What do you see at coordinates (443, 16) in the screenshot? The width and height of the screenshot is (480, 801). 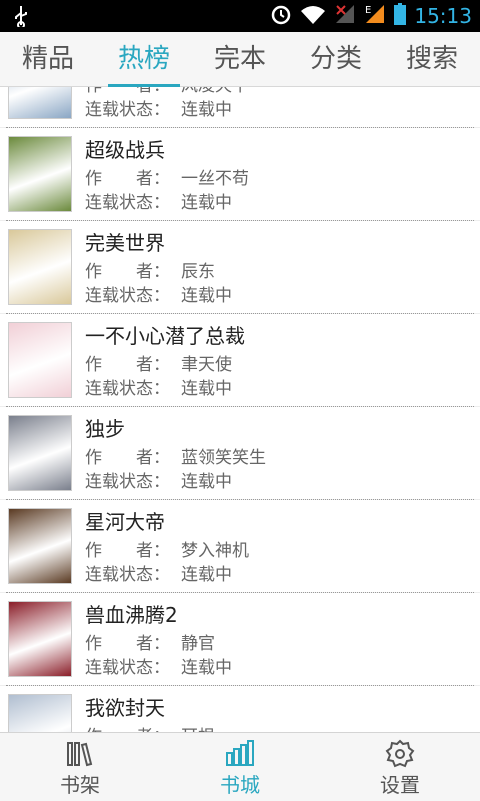 I see `clock-time: 15:13` at bounding box center [443, 16].